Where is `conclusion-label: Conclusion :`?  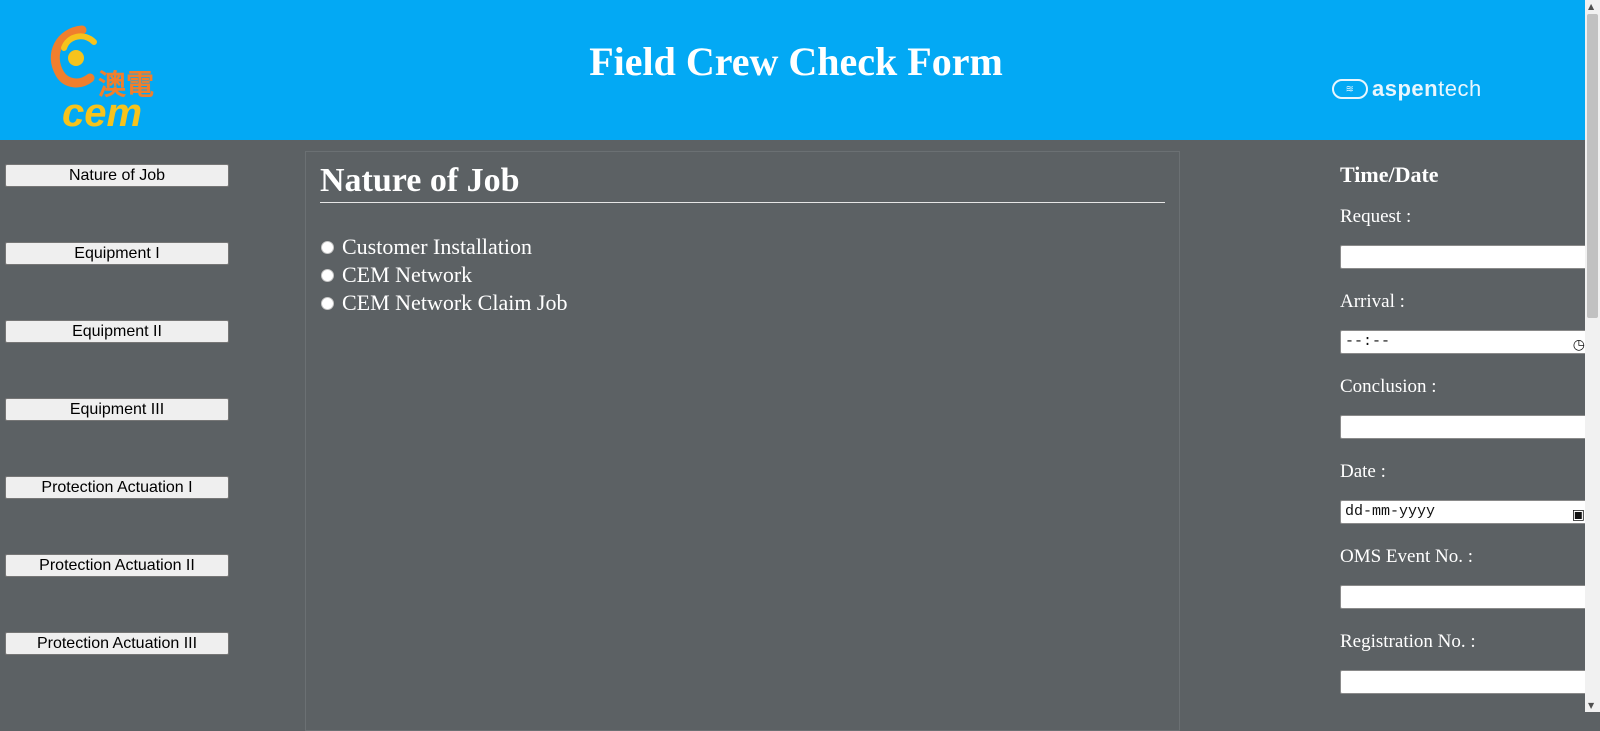
conclusion-label: Conclusion : is located at coordinates (1388, 386).